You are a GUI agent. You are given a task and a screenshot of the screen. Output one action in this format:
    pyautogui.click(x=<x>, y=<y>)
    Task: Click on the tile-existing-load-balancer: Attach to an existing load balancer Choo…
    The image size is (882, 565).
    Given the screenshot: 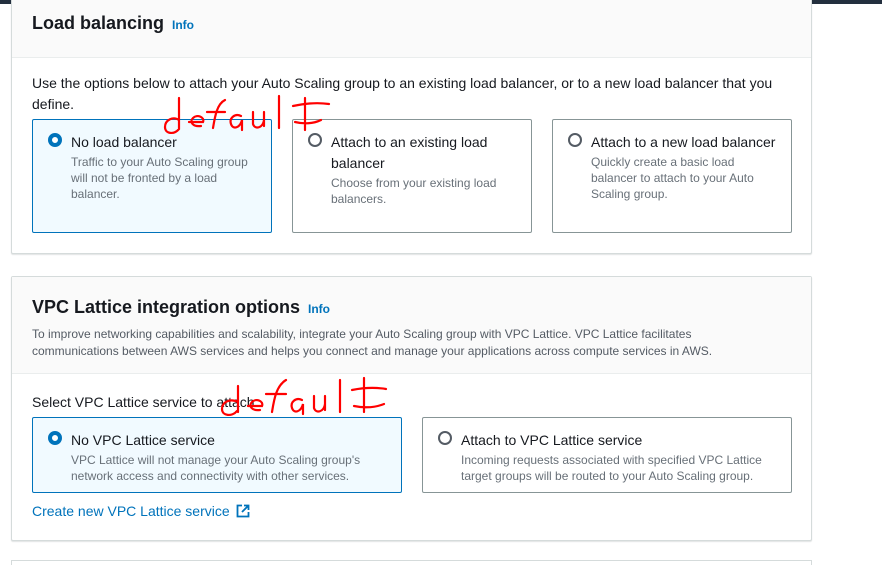 What is the action you would take?
    pyautogui.click(x=412, y=176)
    